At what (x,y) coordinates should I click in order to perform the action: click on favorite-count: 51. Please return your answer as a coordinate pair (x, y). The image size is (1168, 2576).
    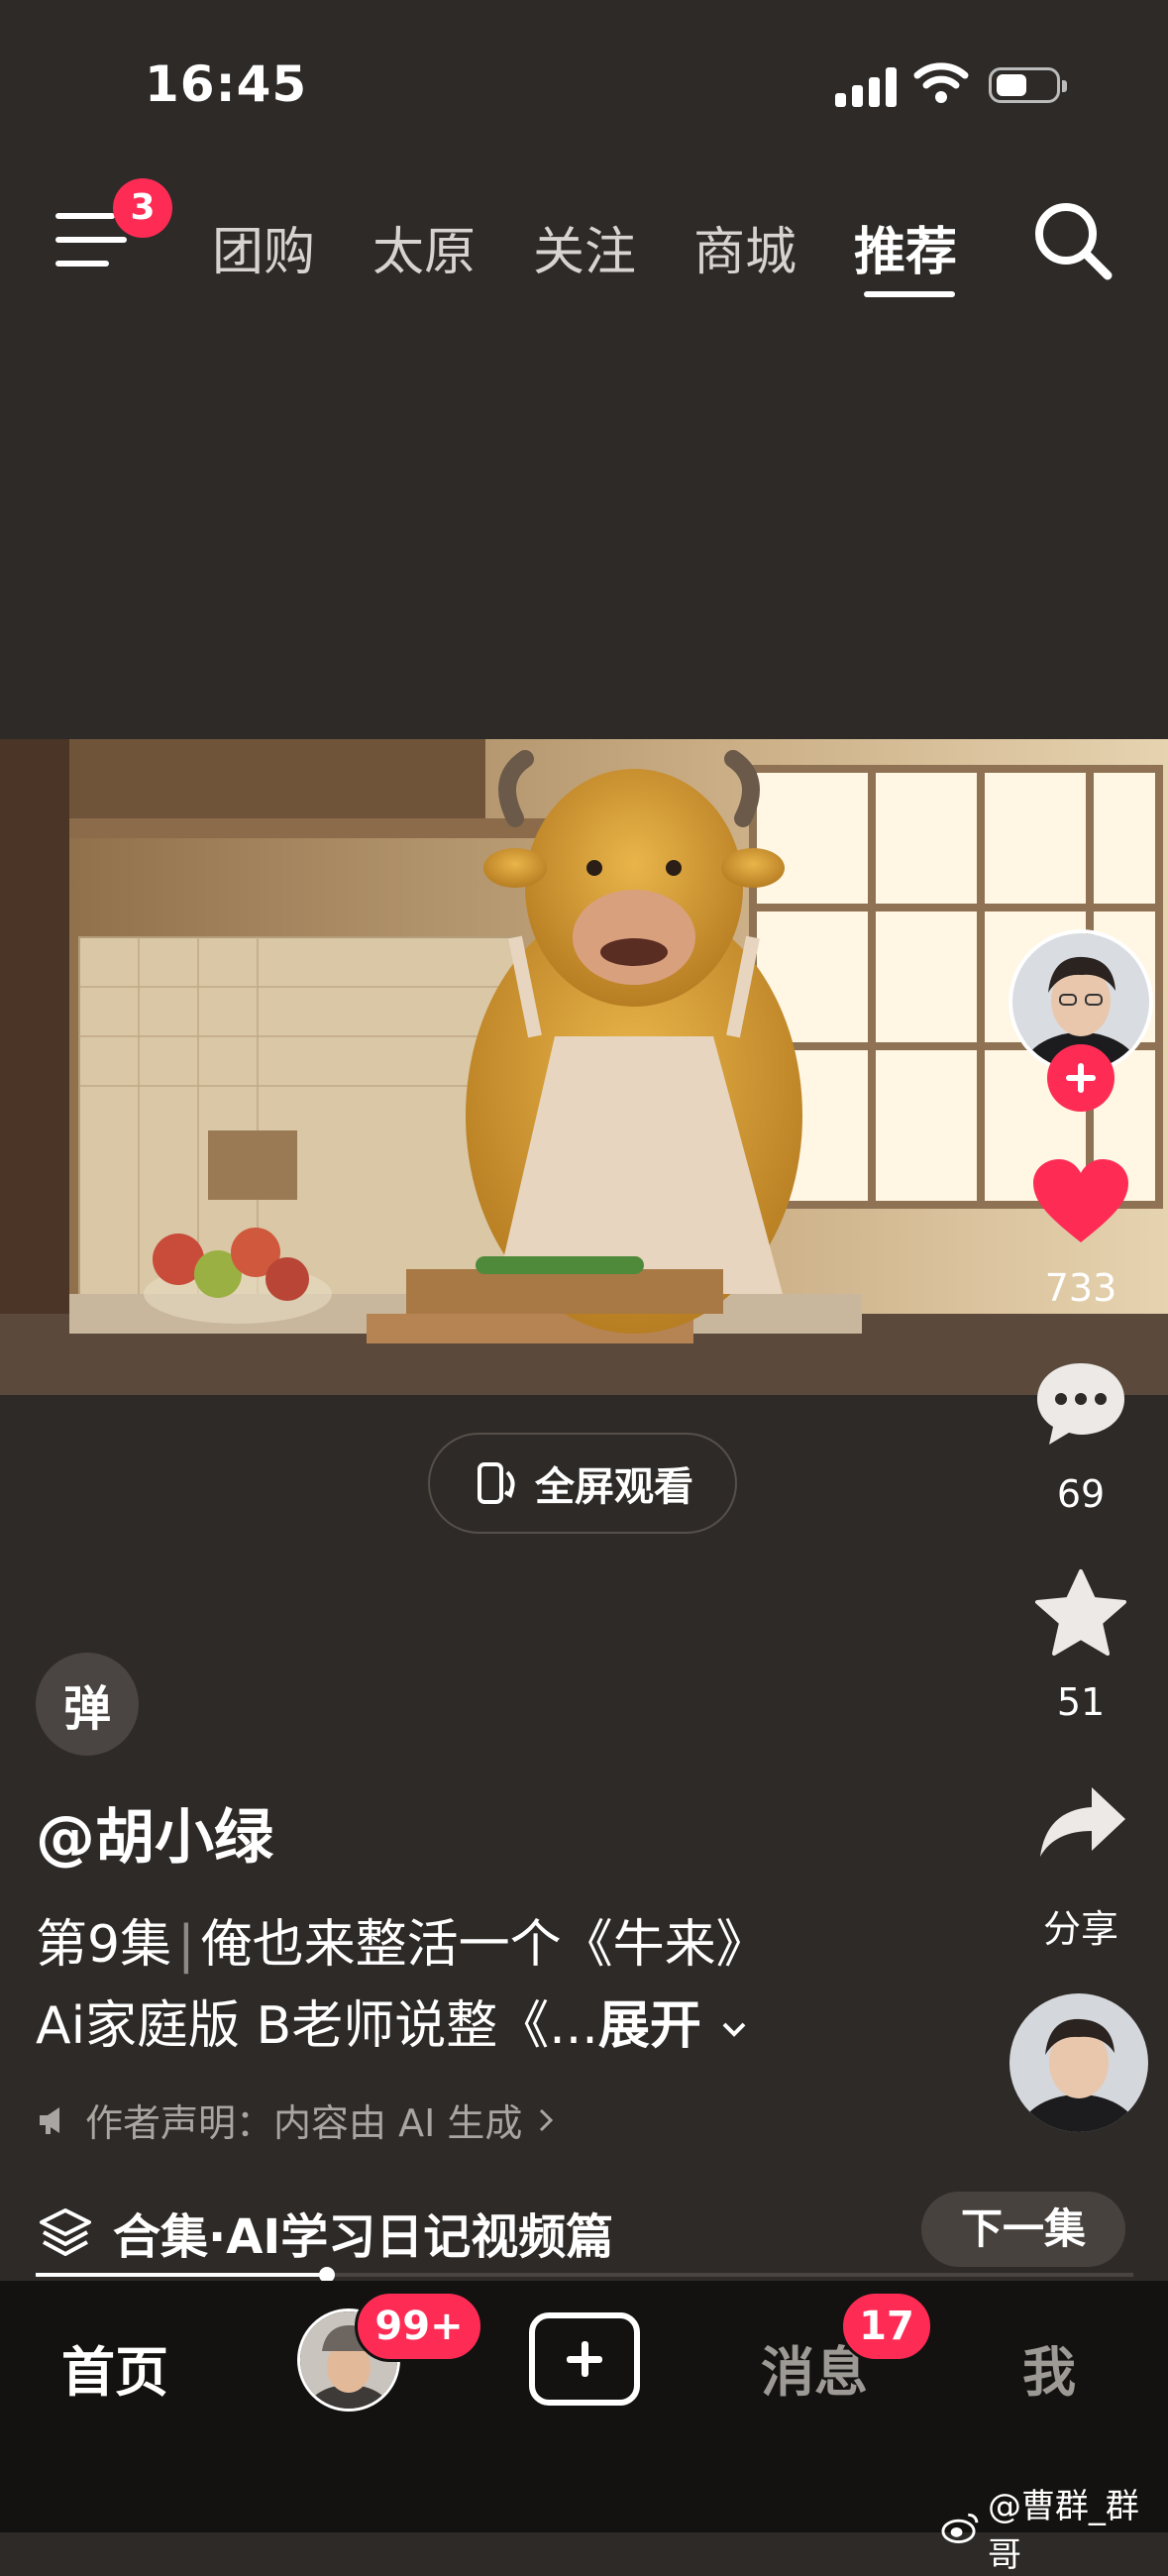
    Looking at the image, I should click on (1081, 1702).